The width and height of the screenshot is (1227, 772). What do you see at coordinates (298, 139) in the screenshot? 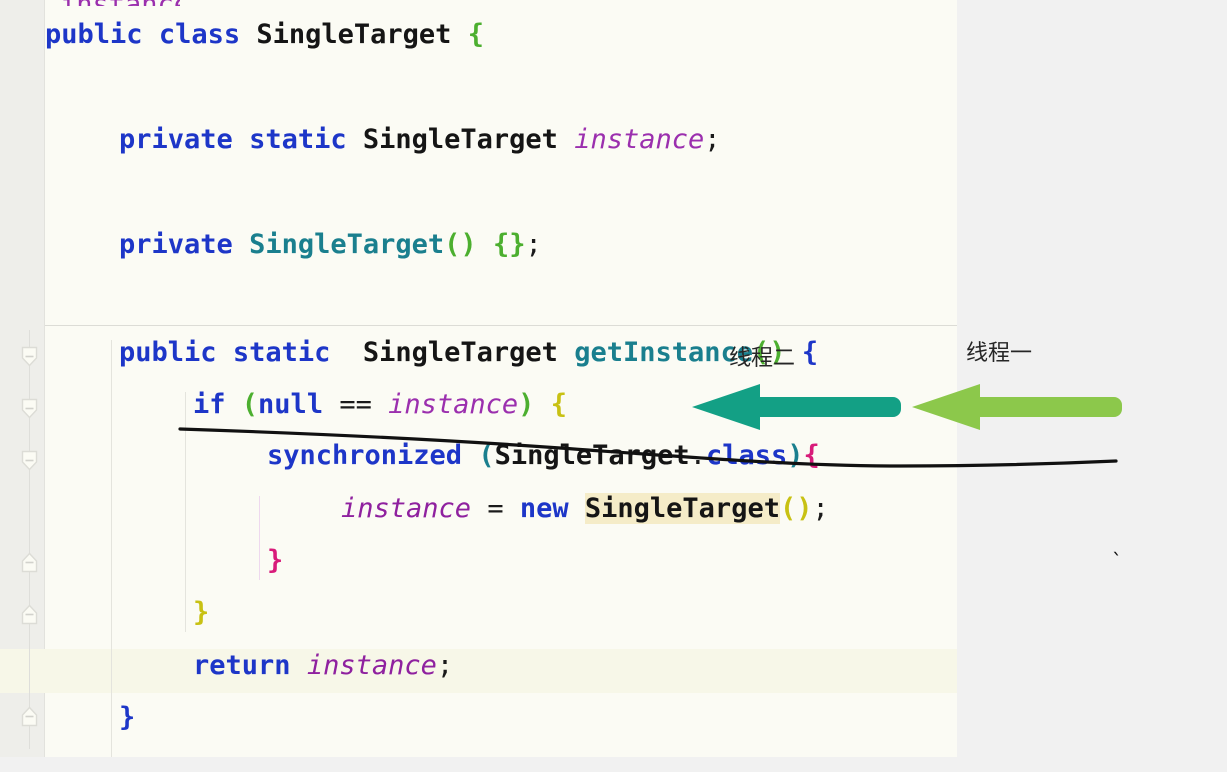
I see `line-field-instance-token-2: static` at bounding box center [298, 139].